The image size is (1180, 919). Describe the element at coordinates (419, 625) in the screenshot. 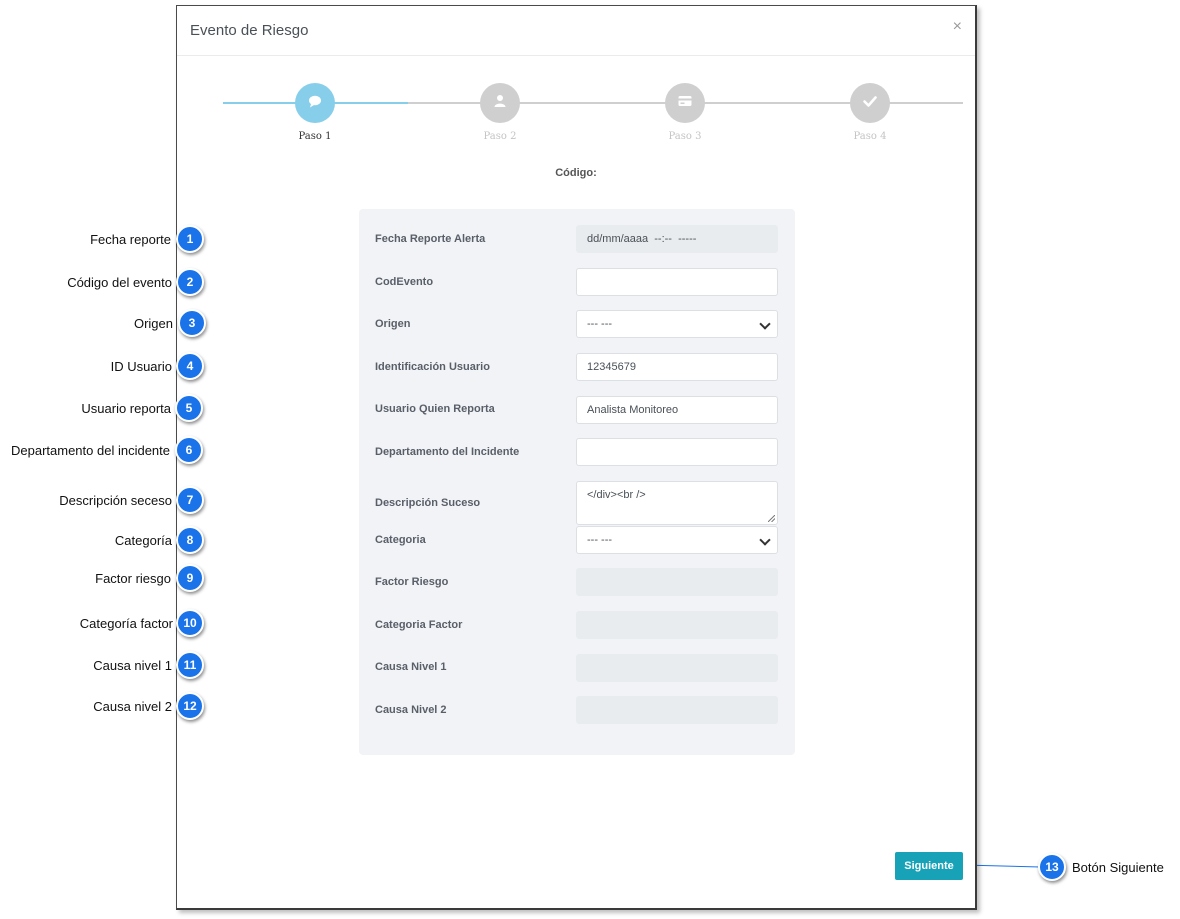

I see `label-categoria-factor: Categoria Factor` at that location.